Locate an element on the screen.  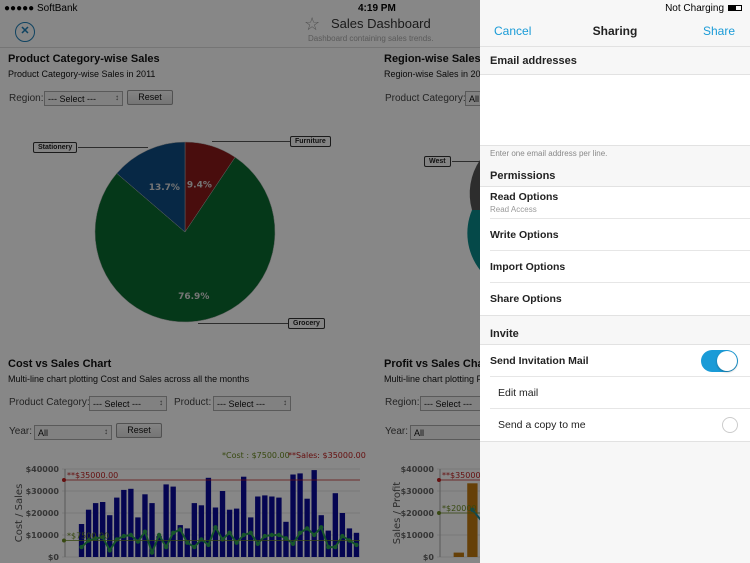
battery-status: Not Charging is located at coordinates (703, 8).